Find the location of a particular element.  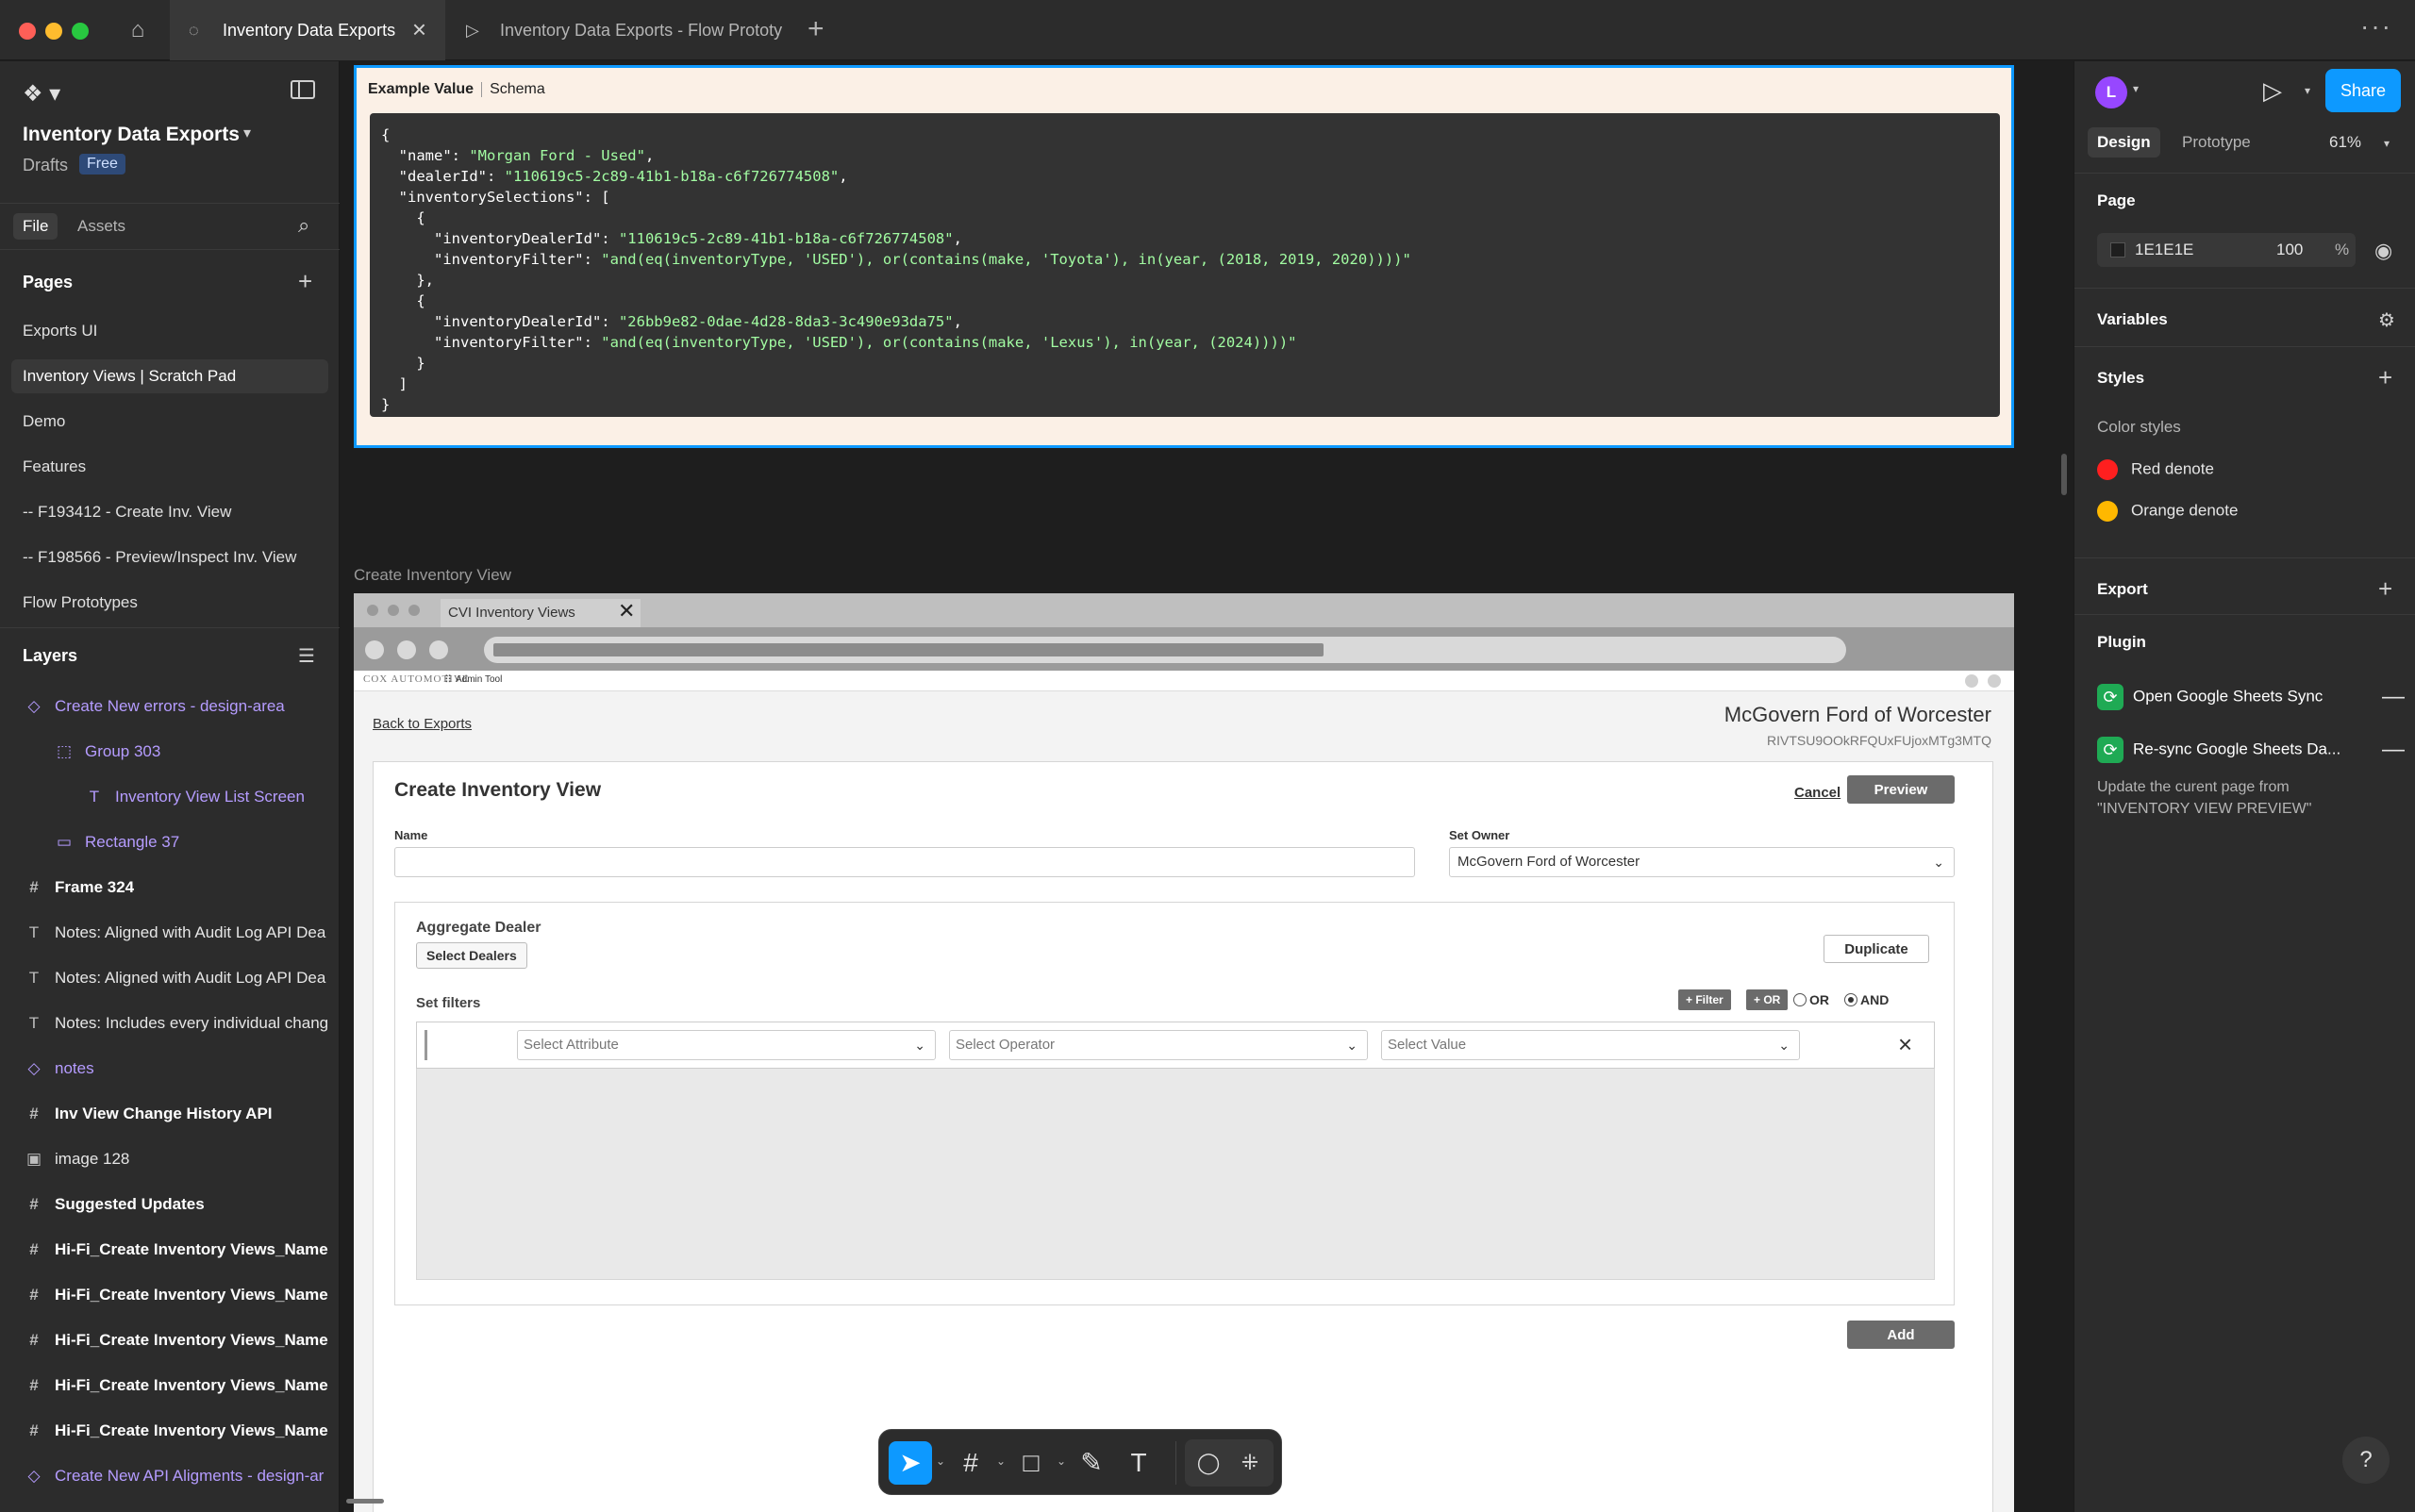

new-tab-plus-icon: + is located at coordinates (816, 29).